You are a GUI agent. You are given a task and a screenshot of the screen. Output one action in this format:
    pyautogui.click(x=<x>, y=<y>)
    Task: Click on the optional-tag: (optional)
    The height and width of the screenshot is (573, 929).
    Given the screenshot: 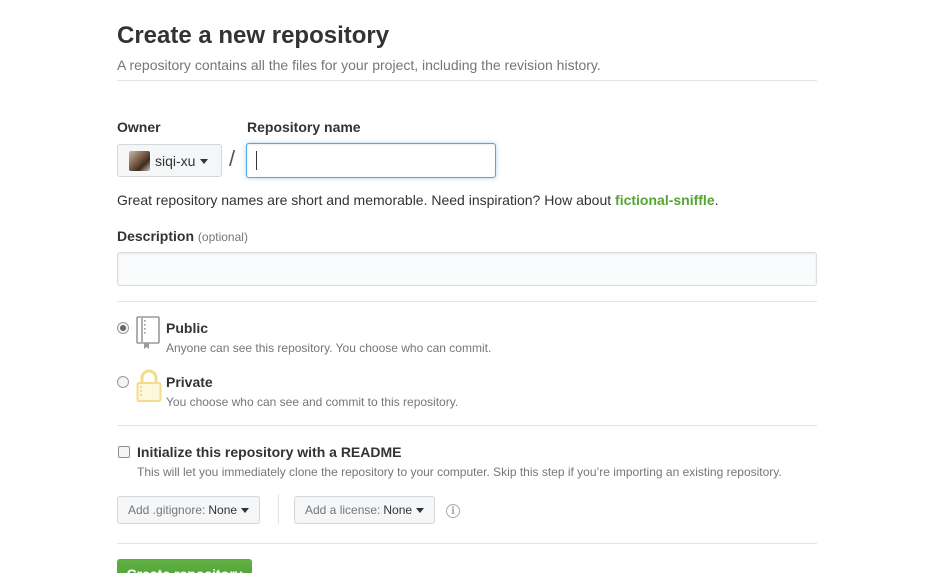 What is the action you would take?
    pyautogui.click(x=222, y=237)
    